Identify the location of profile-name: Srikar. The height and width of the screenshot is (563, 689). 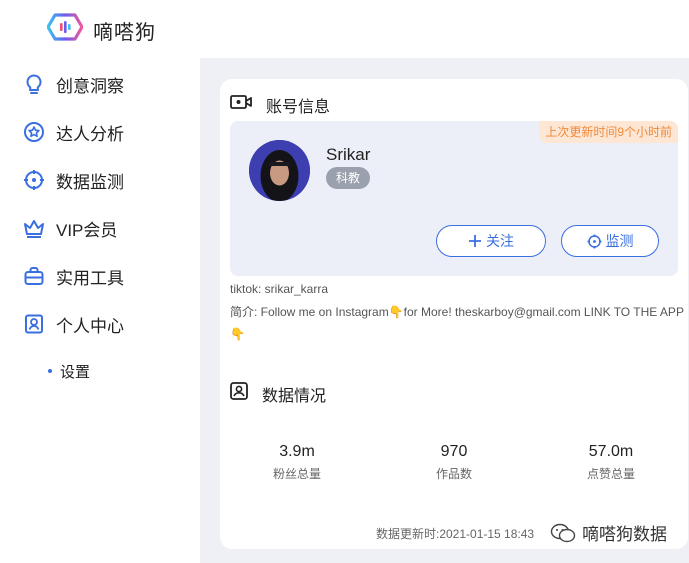
(348, 154).